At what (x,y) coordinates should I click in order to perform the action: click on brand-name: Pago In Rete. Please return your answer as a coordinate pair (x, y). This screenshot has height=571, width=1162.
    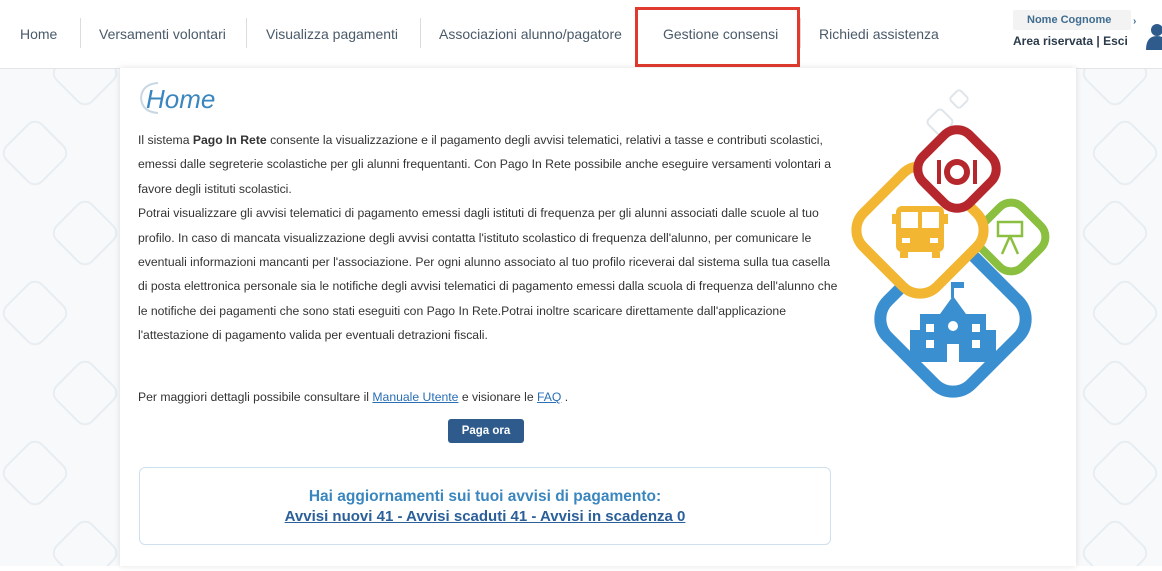
    Looking at the image, I should click on (229, 140).